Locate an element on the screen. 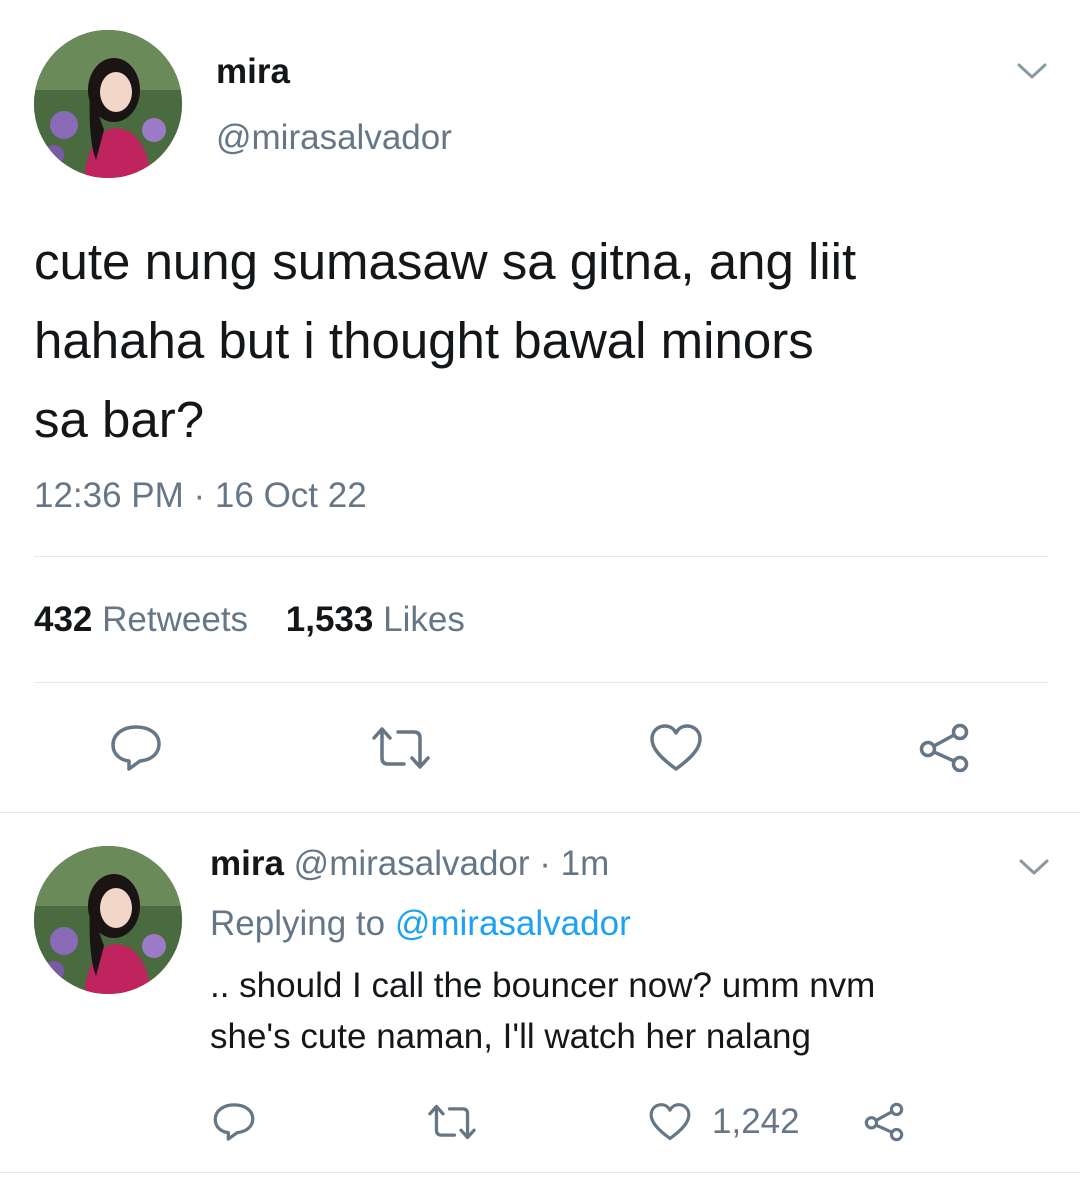  retweet-label: Retweets is located at coordinates (175, 619).